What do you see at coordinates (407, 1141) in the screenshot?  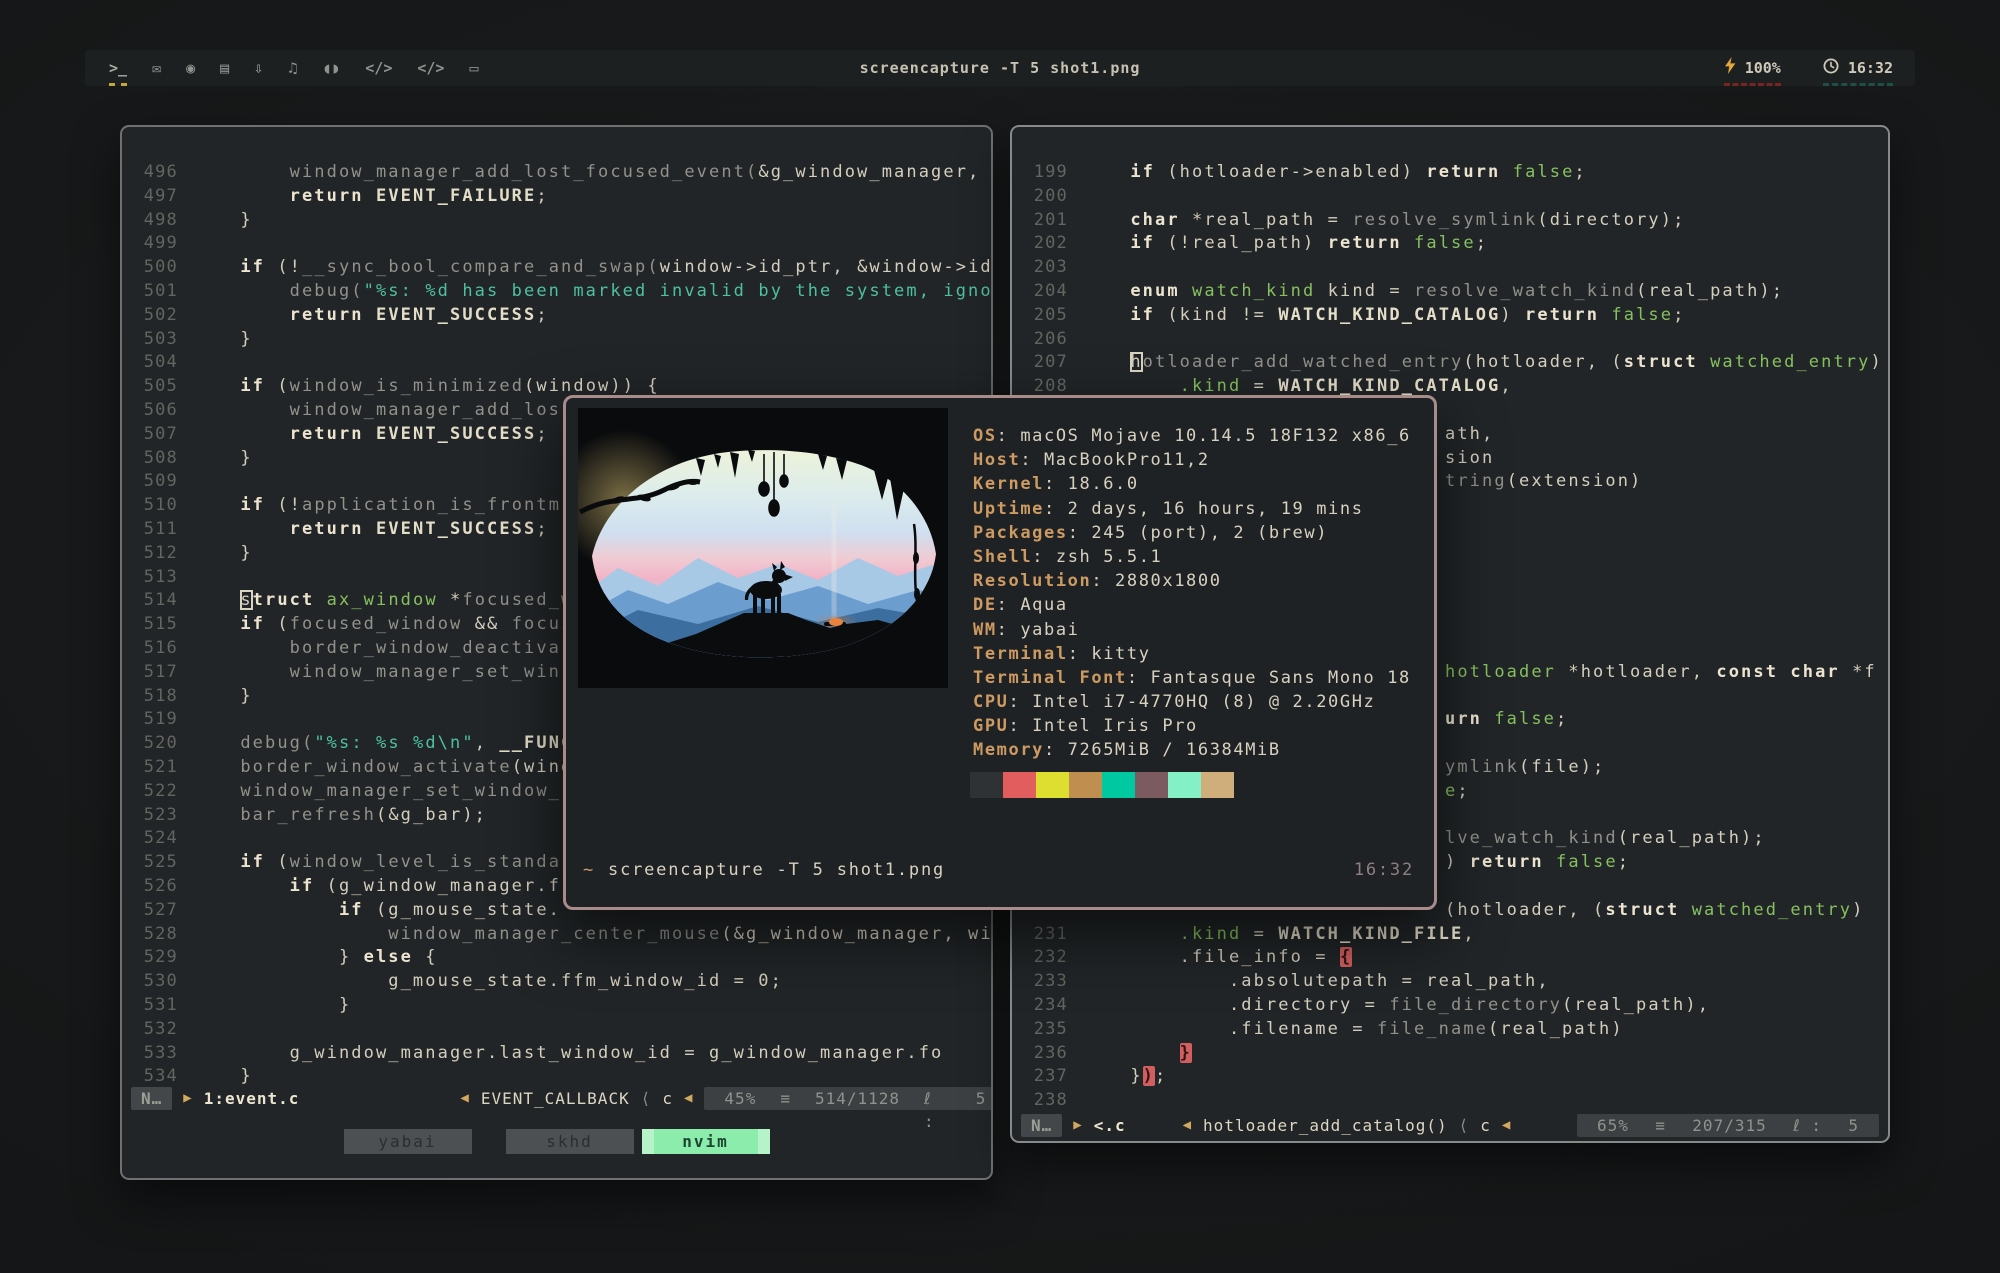 I see `tab-yabai: yabai` at bounding box center [407, 1141].